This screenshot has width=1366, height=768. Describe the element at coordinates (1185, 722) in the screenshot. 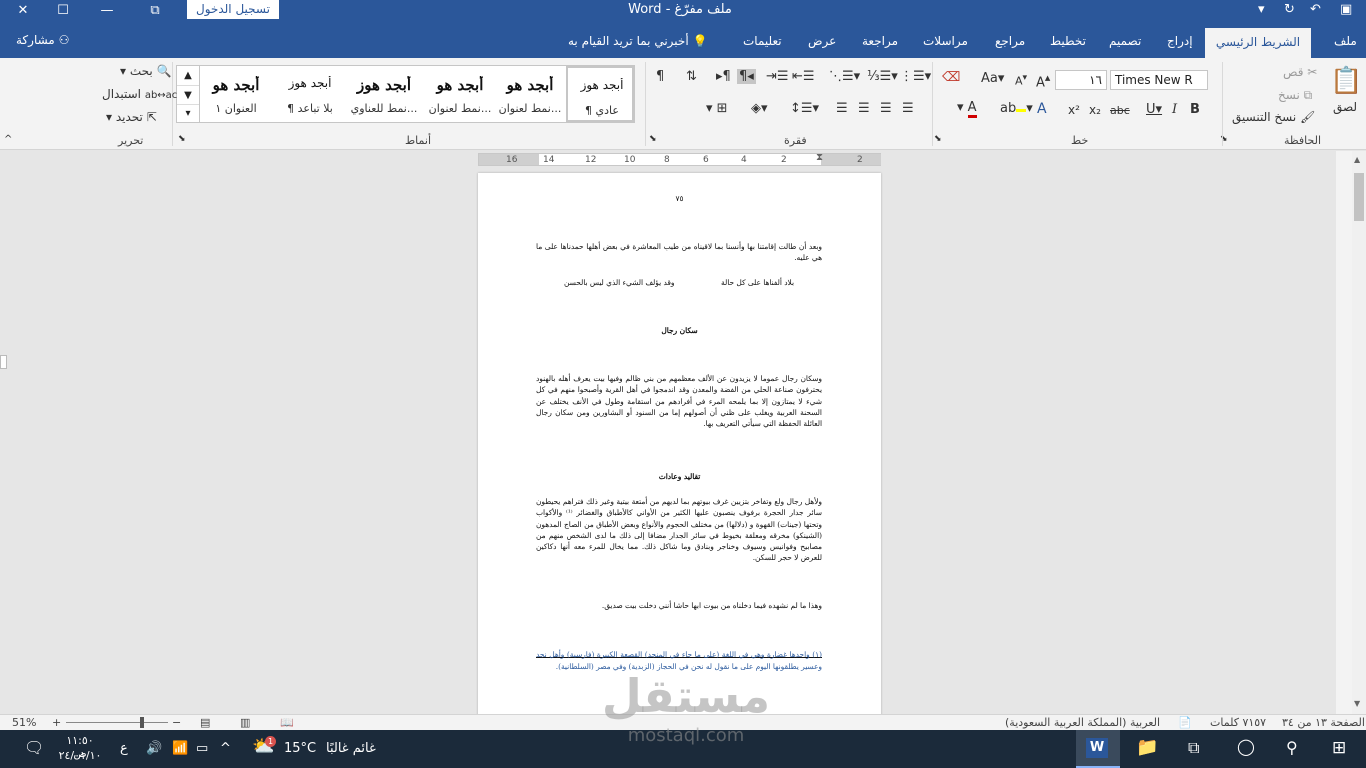

I see `proofing-icon: 📄` at that location.